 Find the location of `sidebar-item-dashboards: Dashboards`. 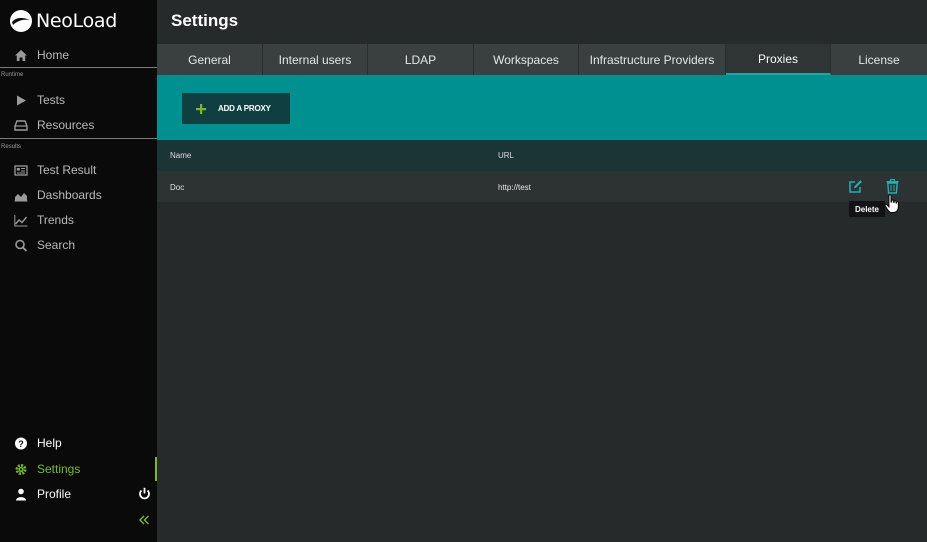

sidebar-item-dashboards: Dashboards is located at coordinates (78, 195).